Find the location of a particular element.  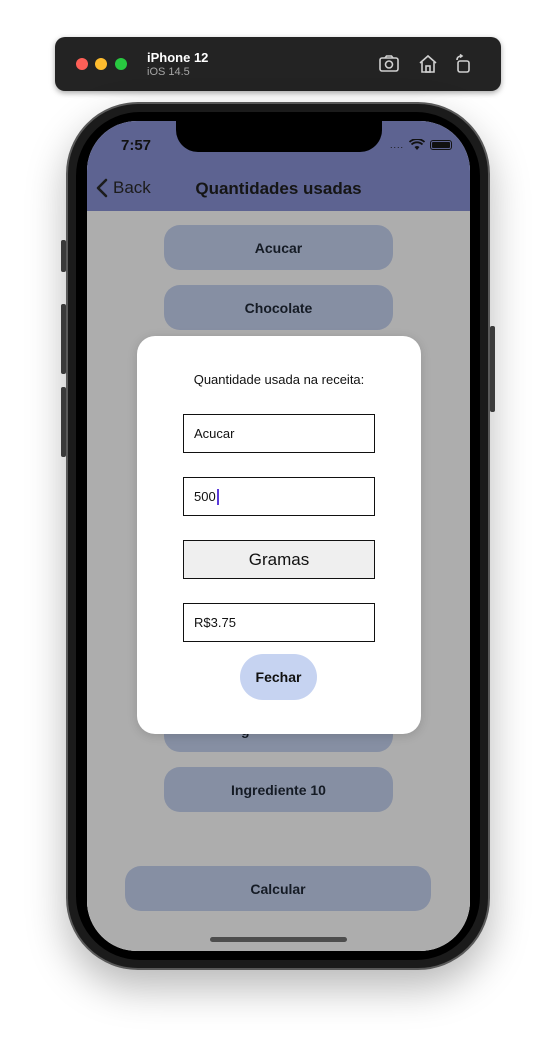

home-indicator is located at coordinates (278, 939).